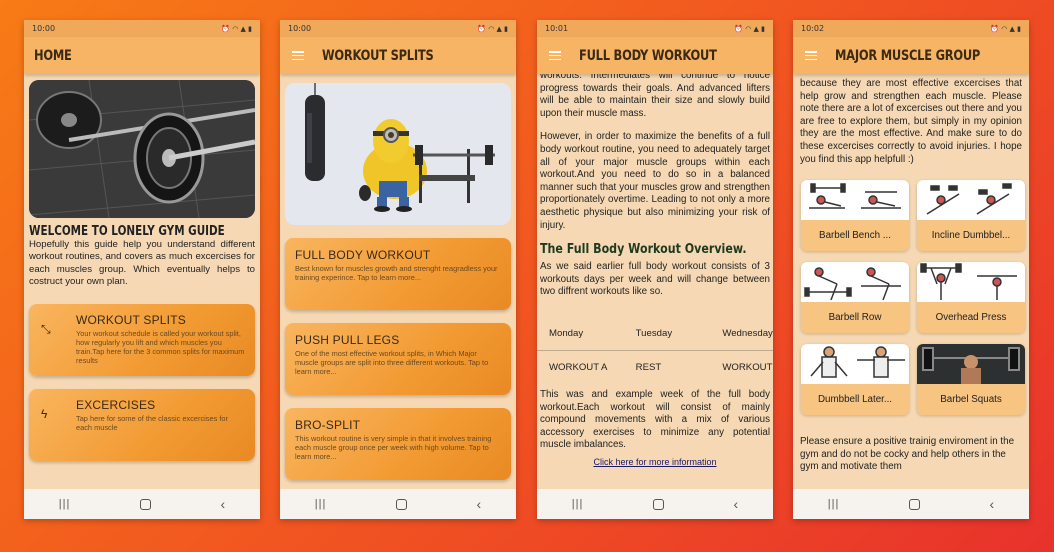  I want to click on more-info-link: Click here for more information, so click(655, 462).